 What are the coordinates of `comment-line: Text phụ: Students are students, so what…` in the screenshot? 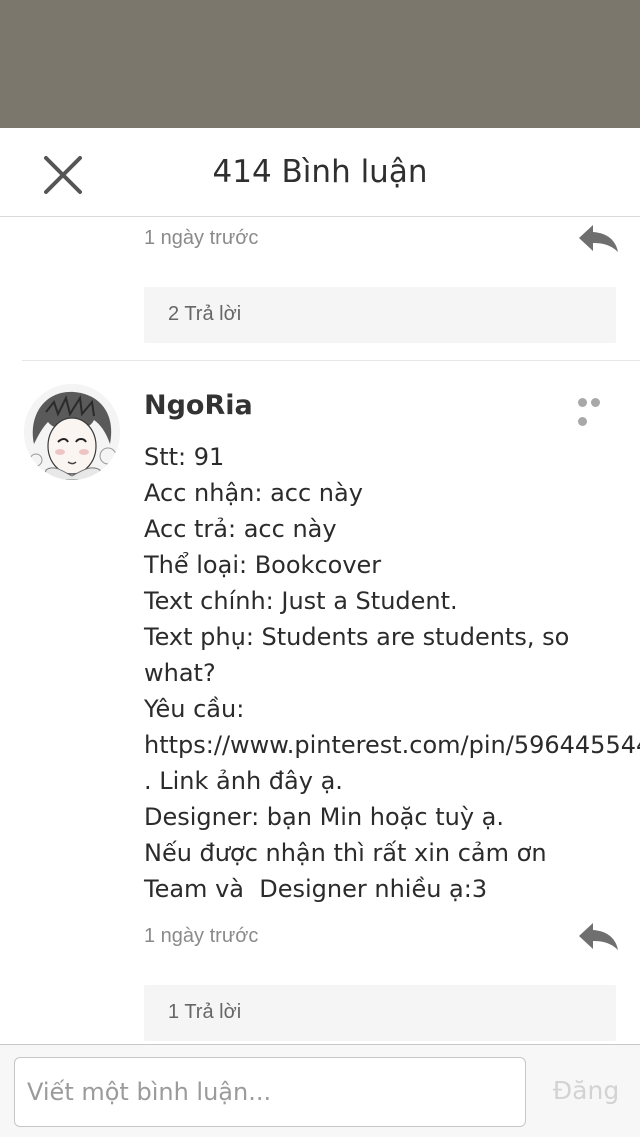 It's located at (360, 655).